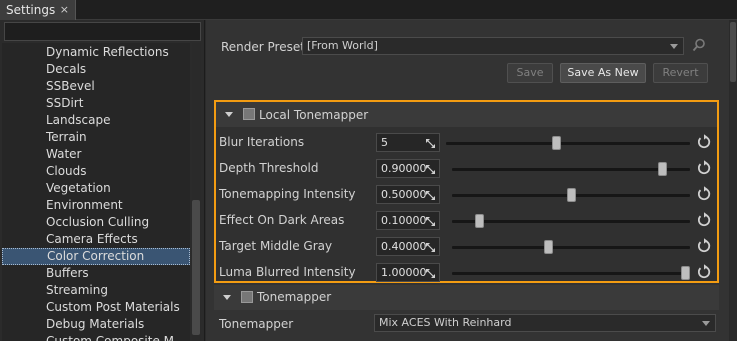 The image size is (737, 341). I want to click on param-label: Tonemapping Intensity, so click(287, 194).